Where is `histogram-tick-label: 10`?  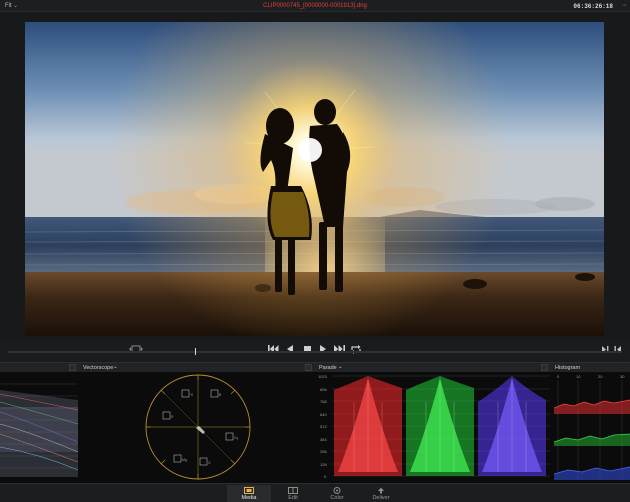
histogram-tick-label: 10 is located at coordinates (578, 376).